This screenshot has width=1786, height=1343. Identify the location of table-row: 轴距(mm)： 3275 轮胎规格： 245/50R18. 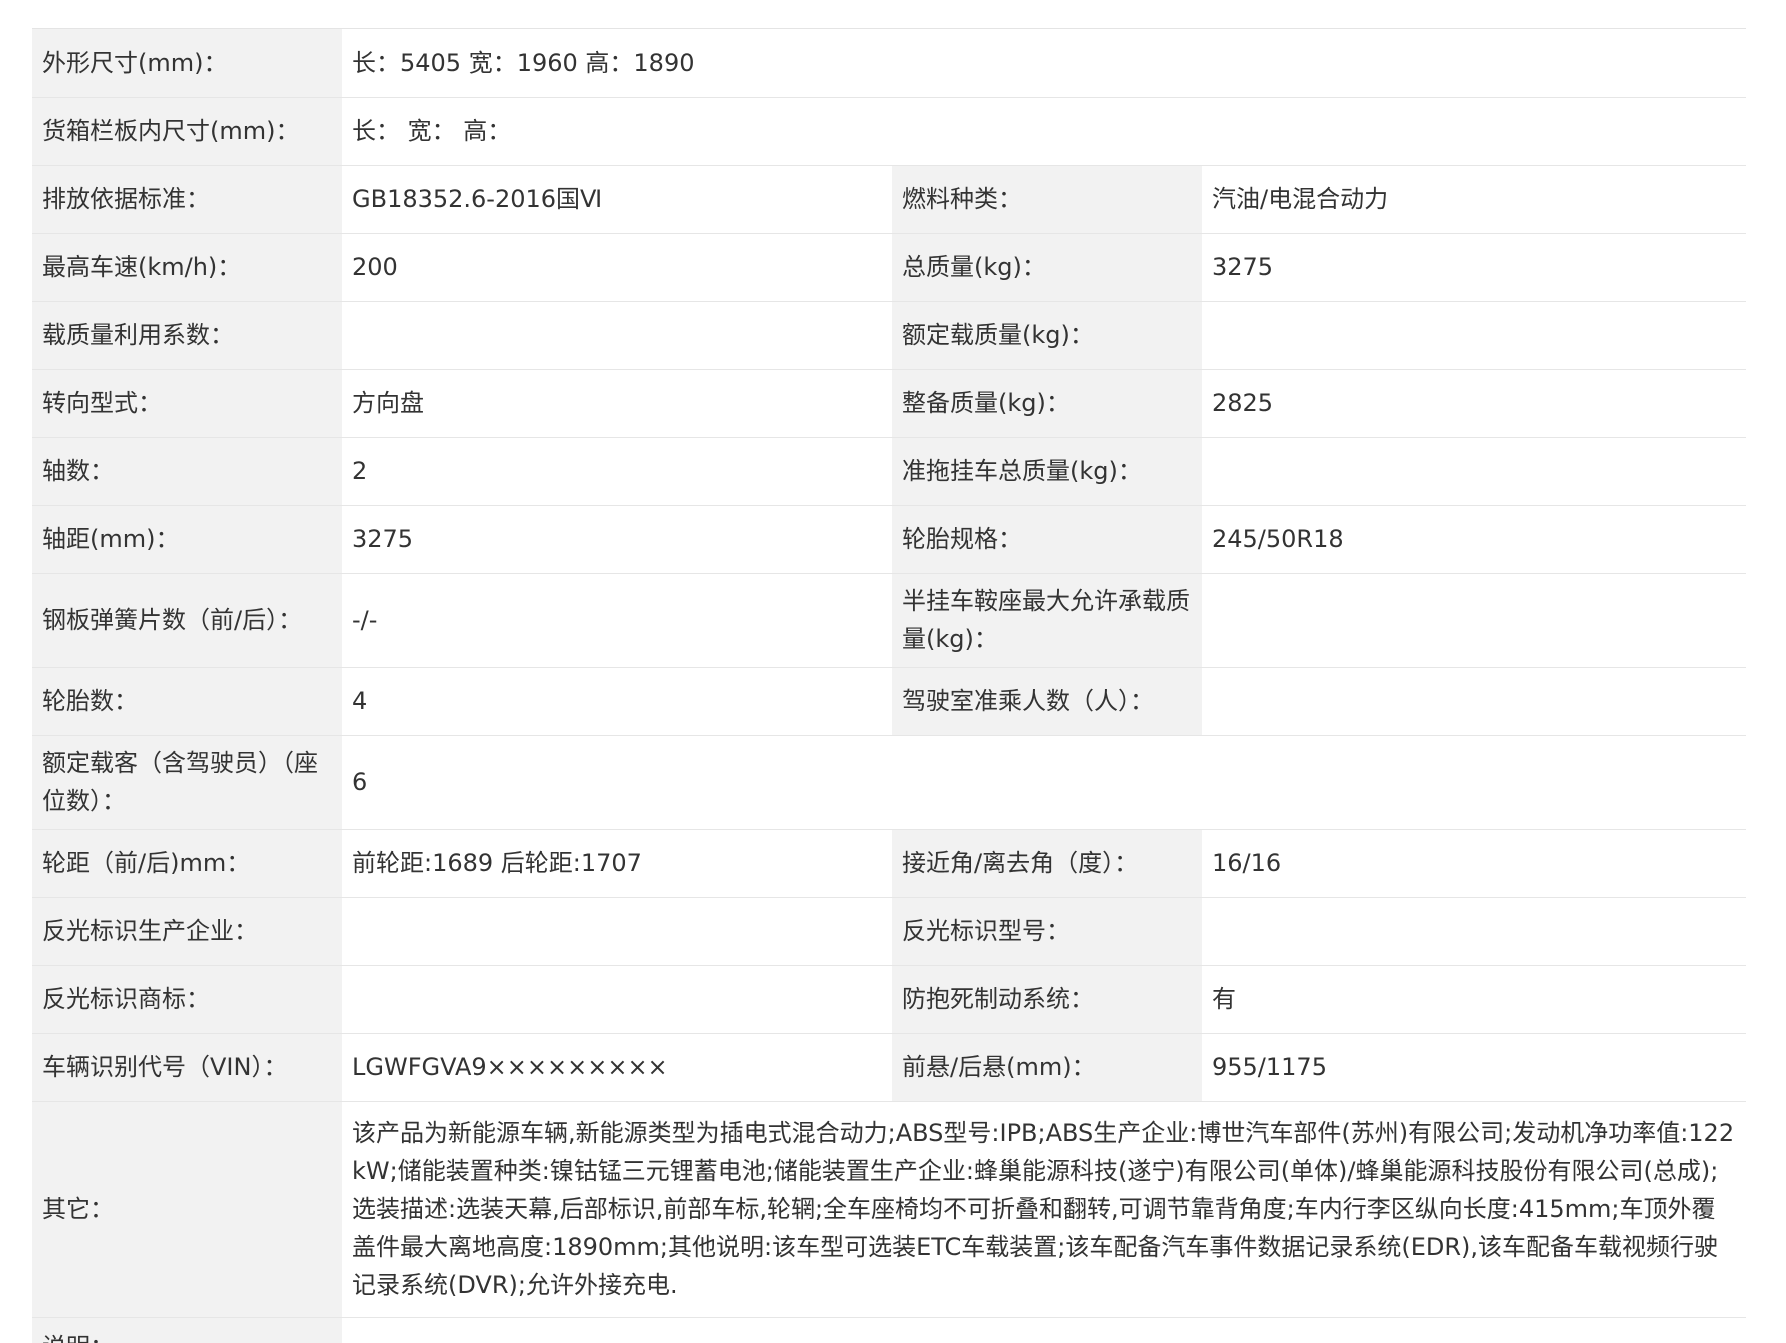
(889, 539).